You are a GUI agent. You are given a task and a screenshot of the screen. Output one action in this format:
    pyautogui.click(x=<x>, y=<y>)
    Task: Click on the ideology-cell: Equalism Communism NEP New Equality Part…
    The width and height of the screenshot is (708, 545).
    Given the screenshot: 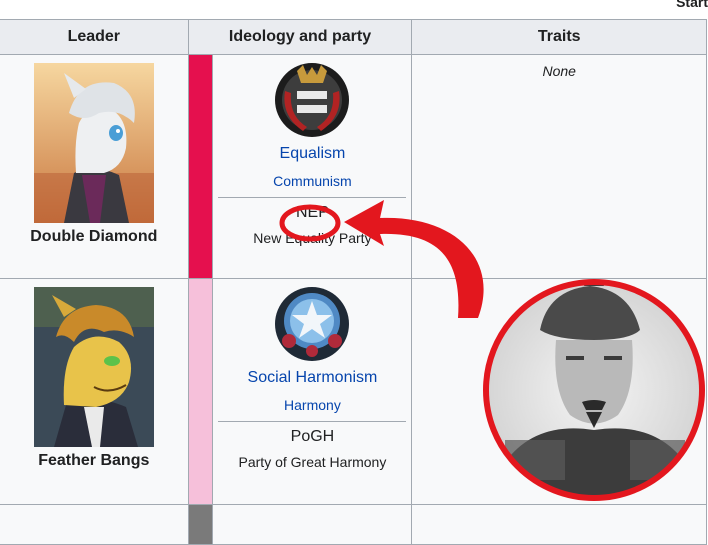 What is the action you would take?
    pyautogui.click(x=312, y=166)
    